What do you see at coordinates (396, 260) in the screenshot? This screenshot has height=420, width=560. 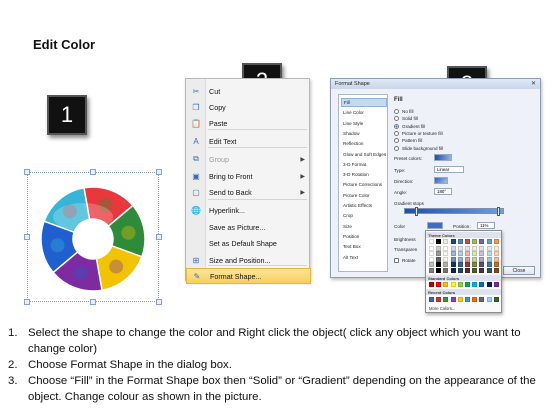 I see `rotate-checkbox` at bounding box center [396, 260].